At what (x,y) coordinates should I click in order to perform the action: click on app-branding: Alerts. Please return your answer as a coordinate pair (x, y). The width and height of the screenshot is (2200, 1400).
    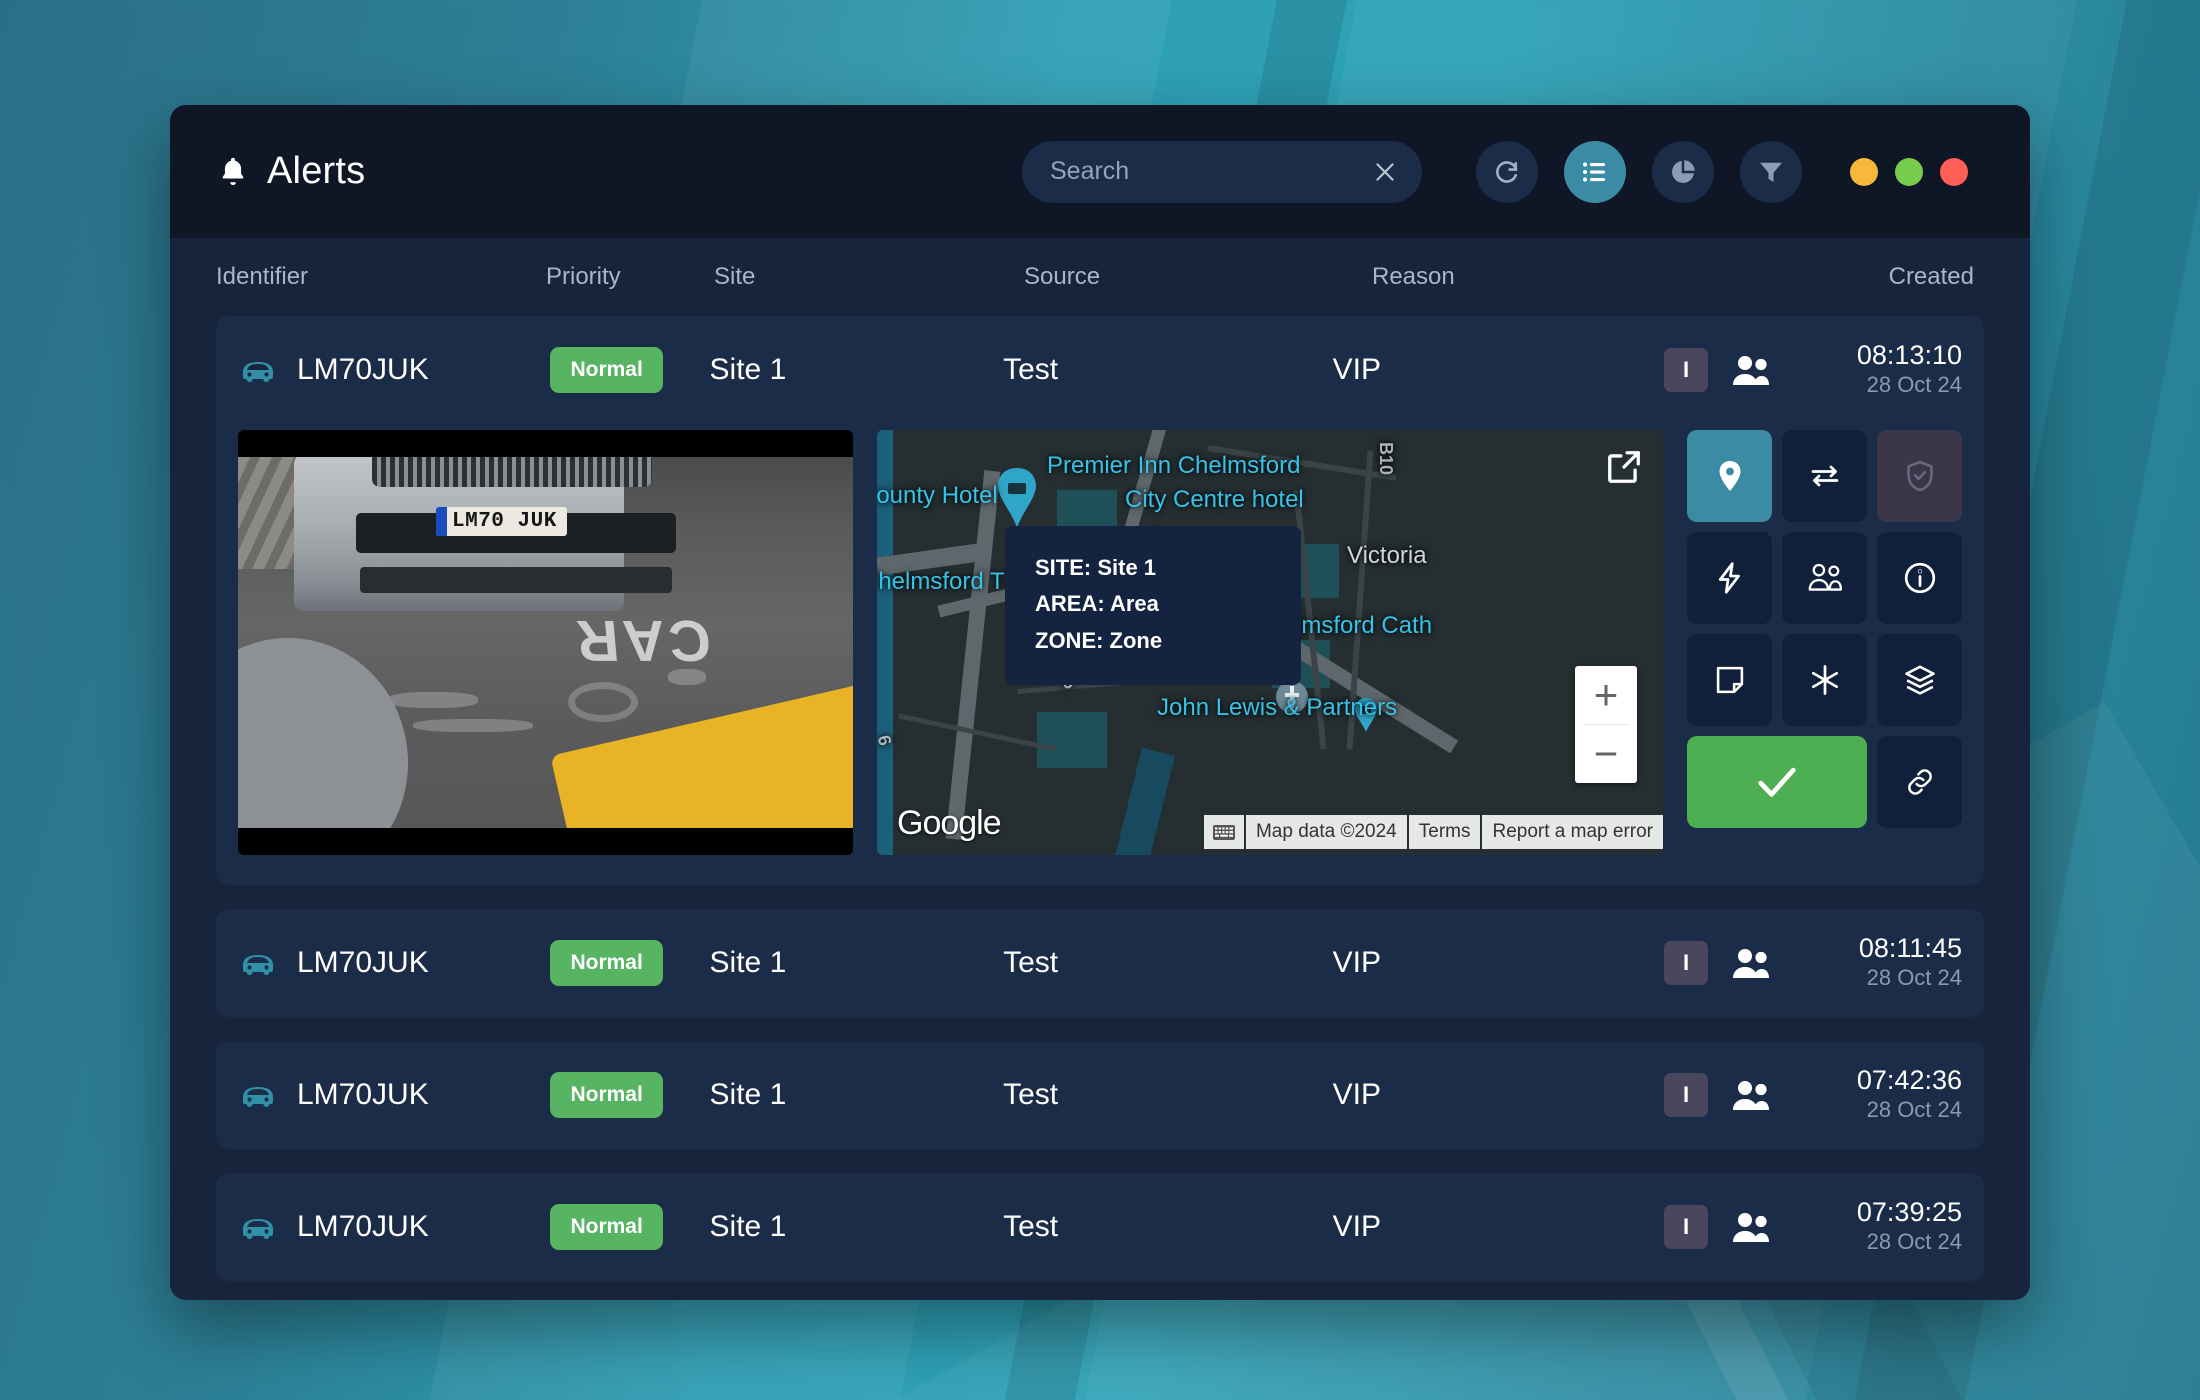
    Looking at the image, I should click on (290, 171).